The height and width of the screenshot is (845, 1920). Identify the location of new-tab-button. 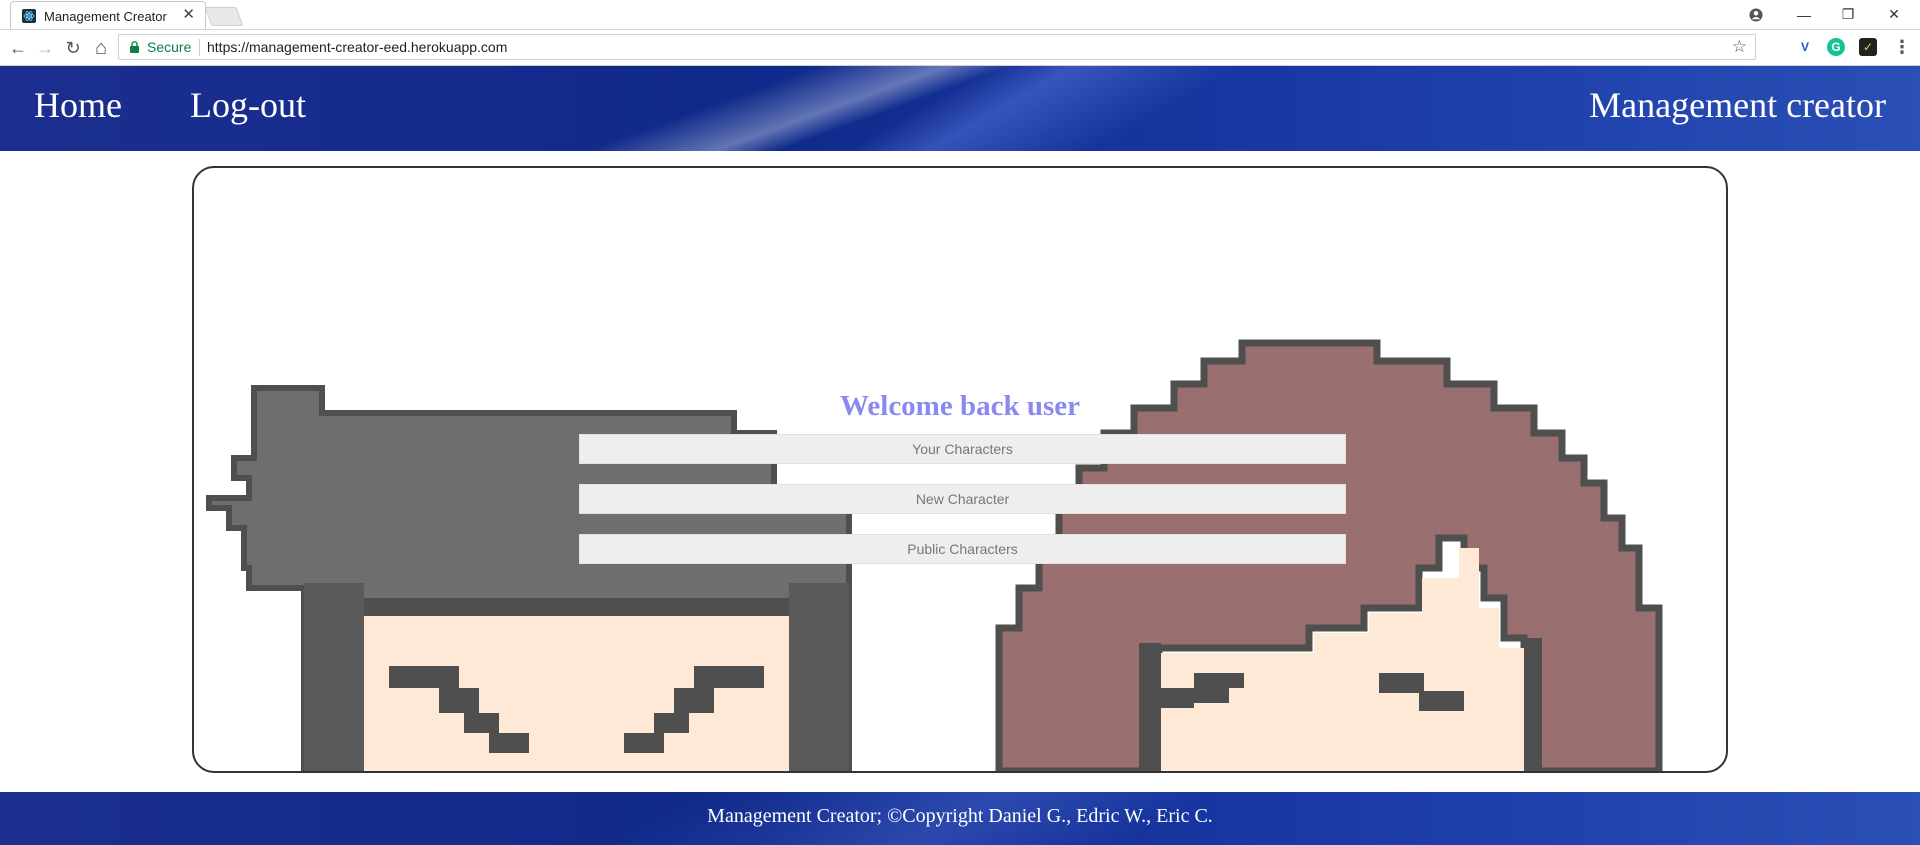
(224, 16).